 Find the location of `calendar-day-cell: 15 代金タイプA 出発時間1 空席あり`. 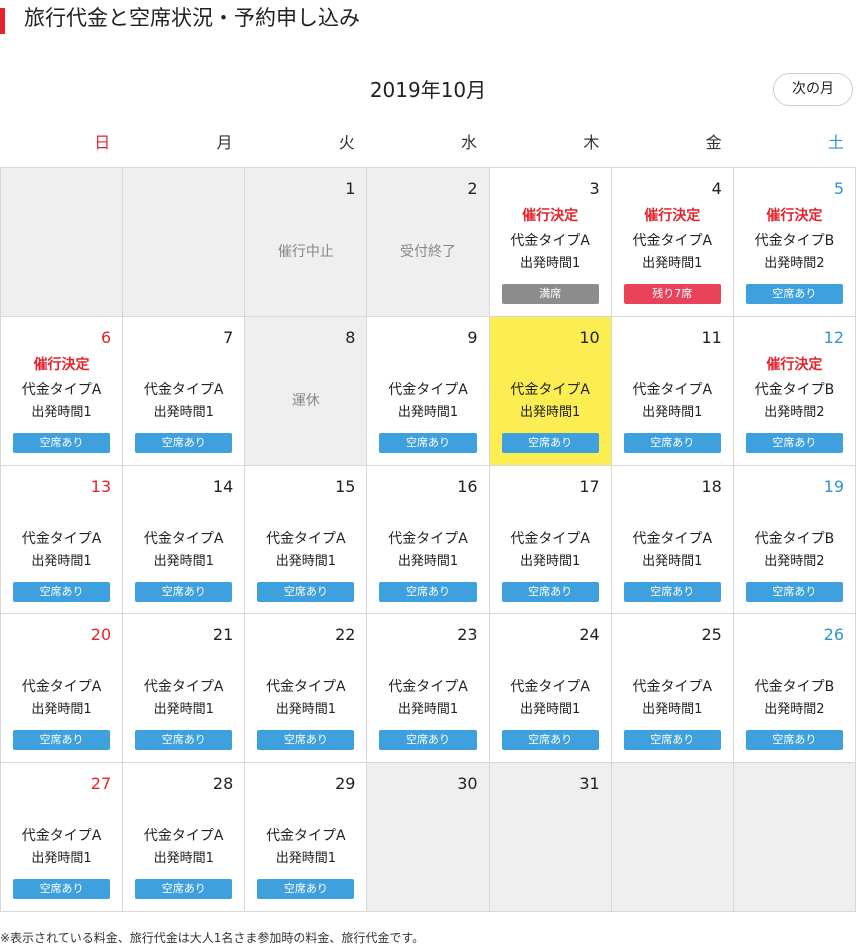

calendar-day-cell: 15 代金タイプA 出発時間1 空席あり is located at coordinates (306, 540).